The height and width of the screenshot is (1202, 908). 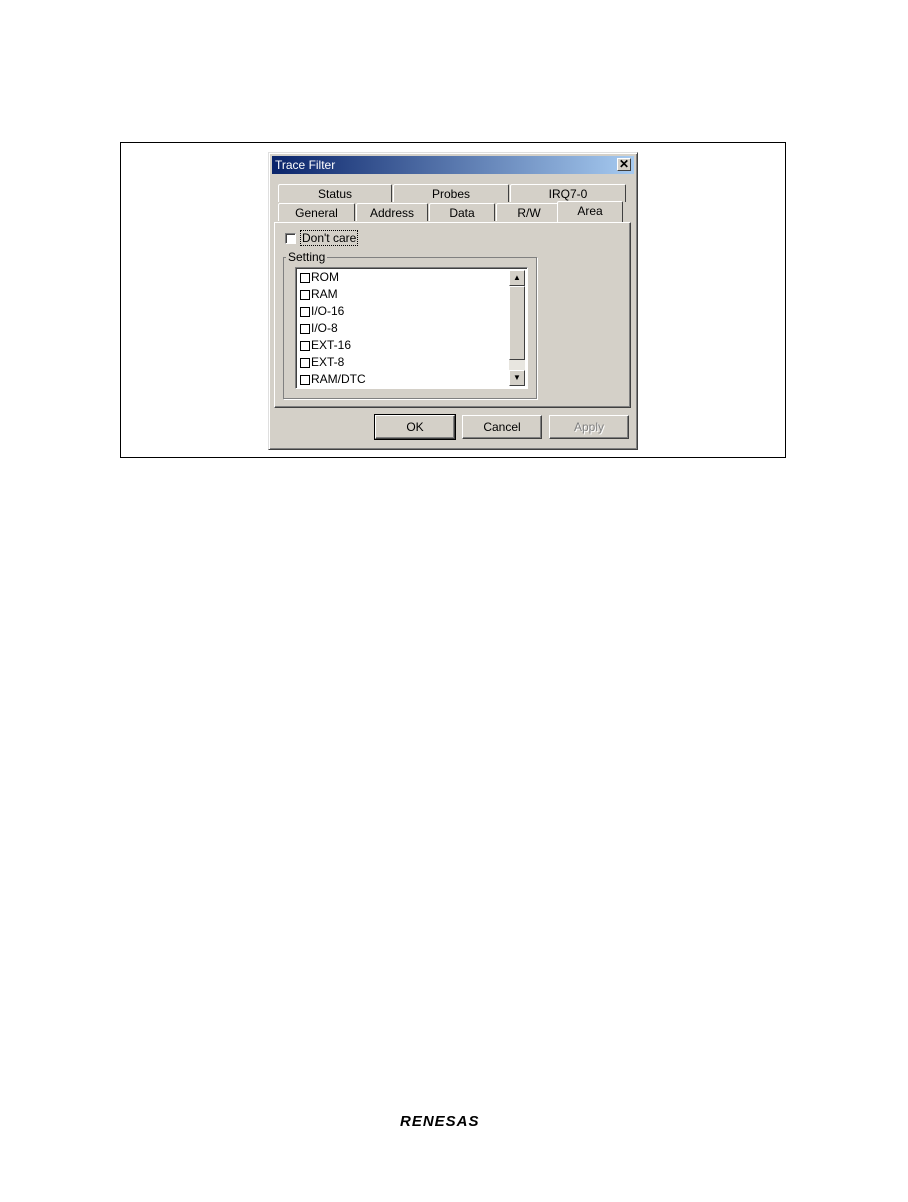 What do you see at coordinates (453, 165) in the screenshot?
I see `dialog-titlebar: Trace Filter ✕` at bounding box center [453, 165].